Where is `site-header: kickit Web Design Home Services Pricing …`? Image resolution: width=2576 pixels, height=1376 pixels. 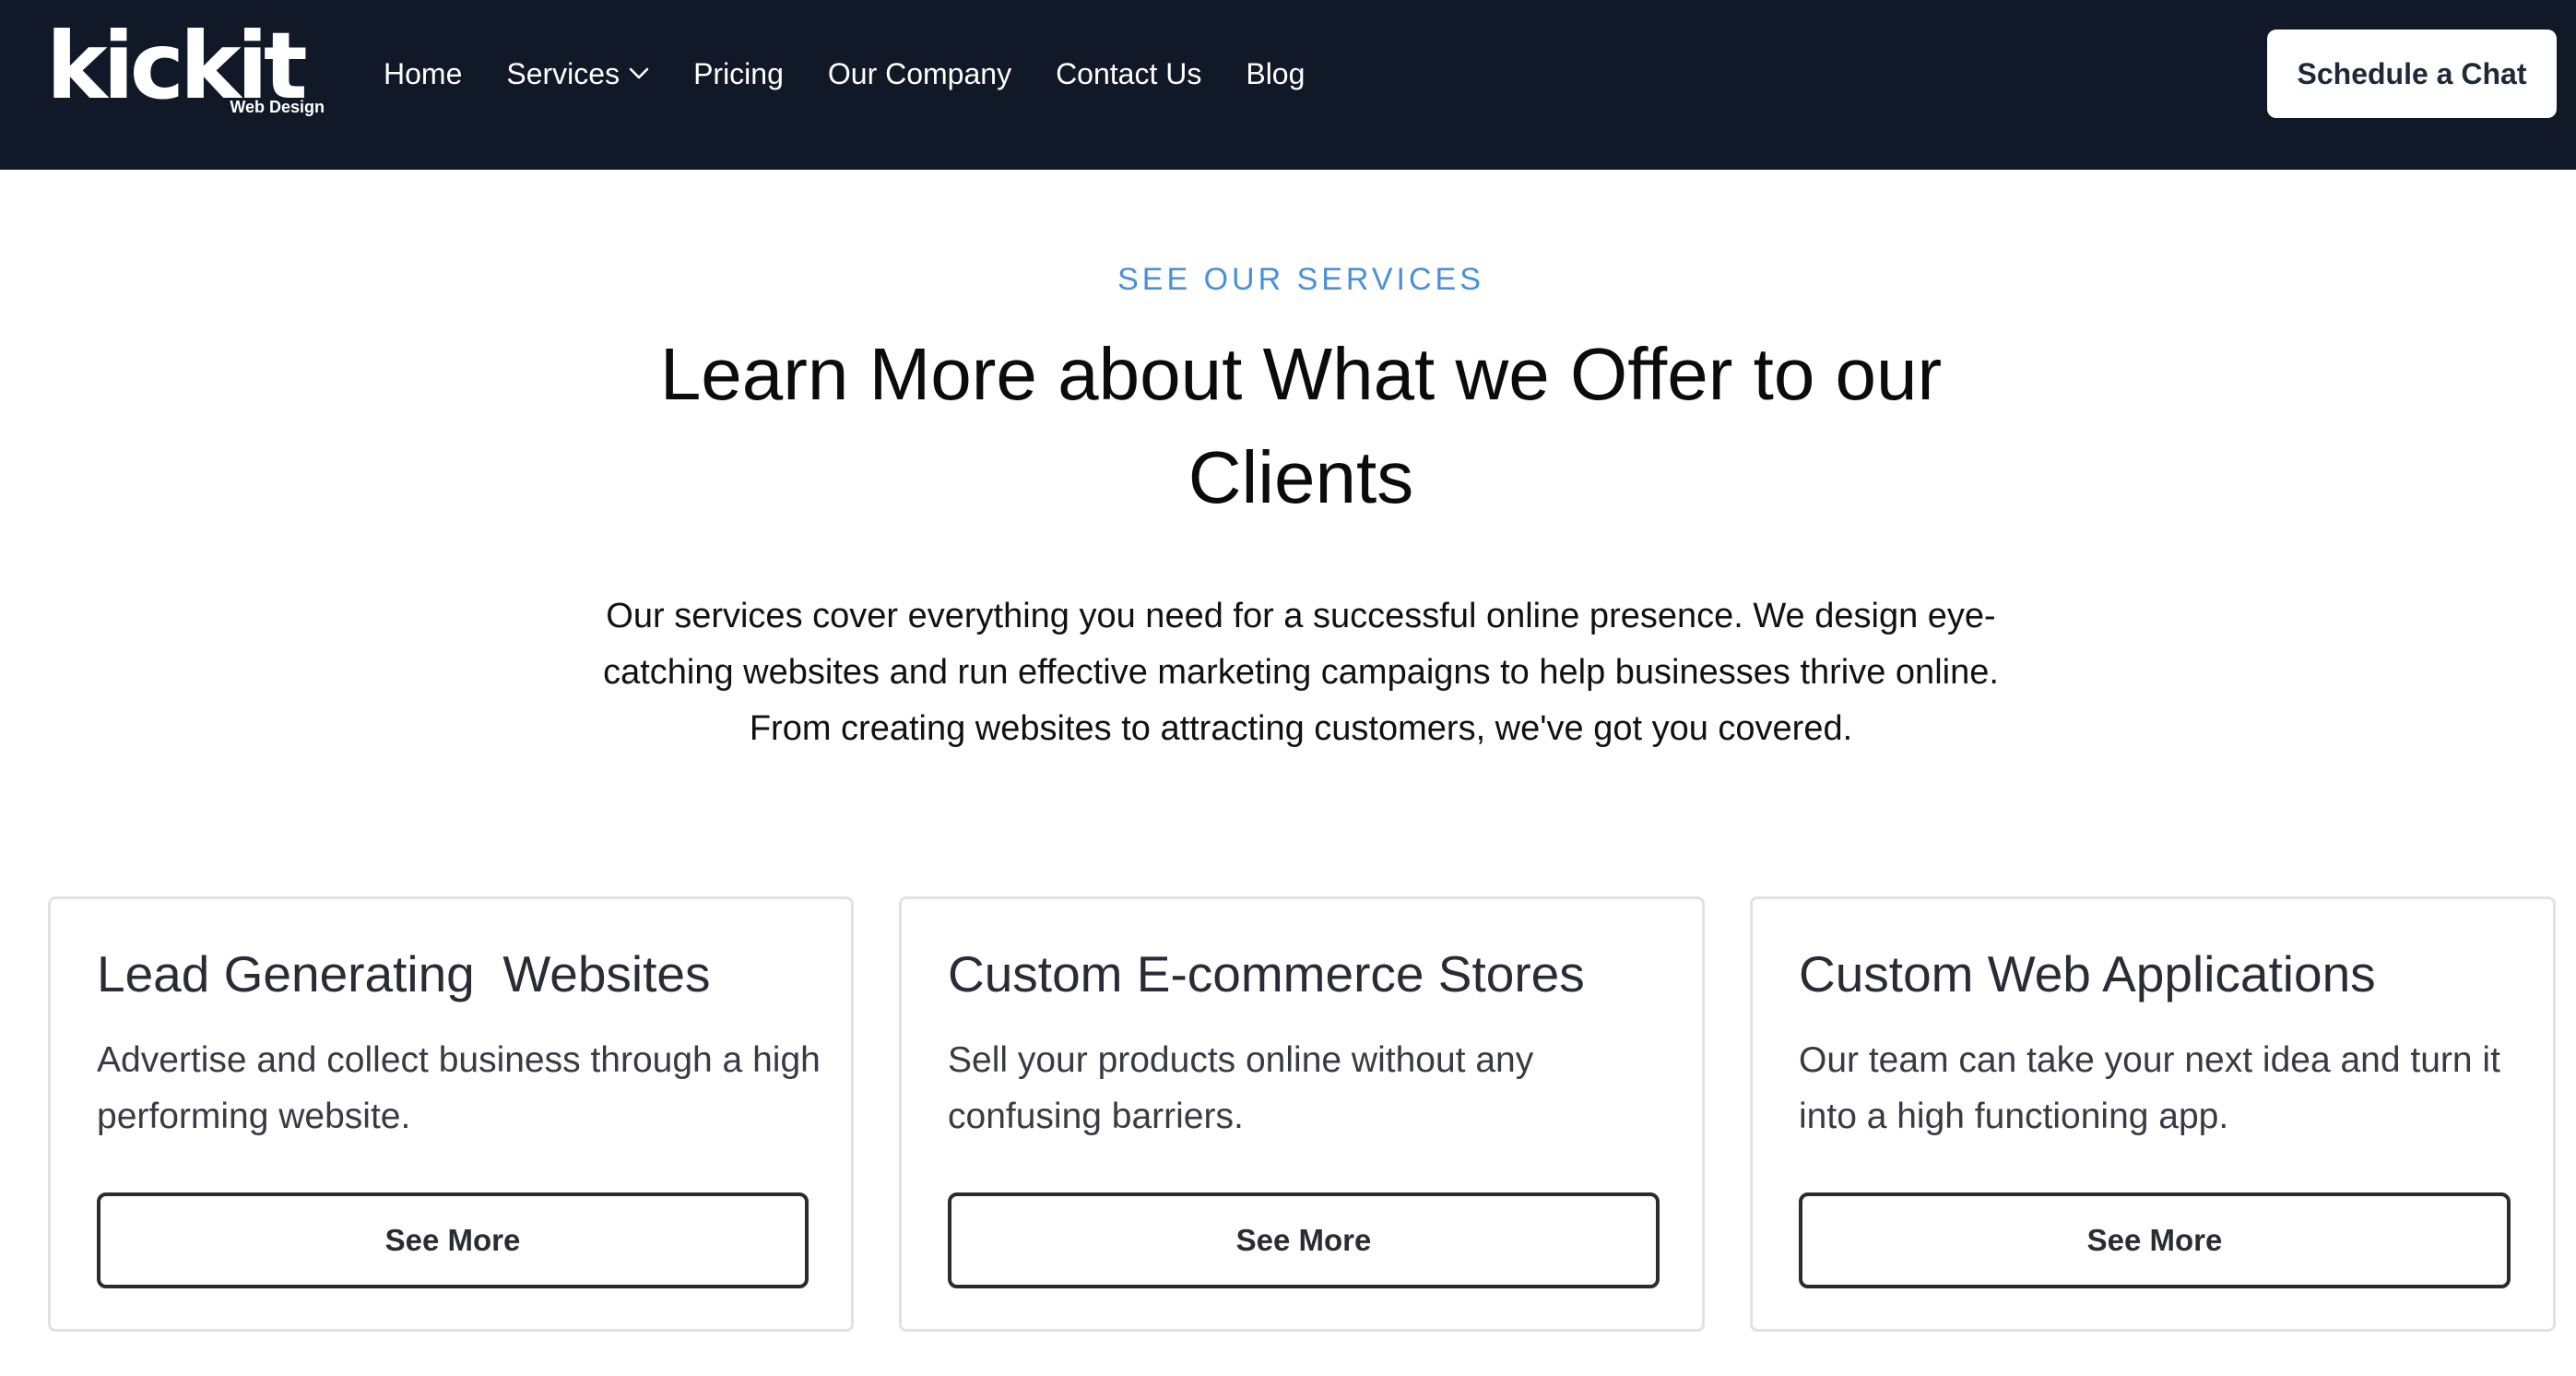
site-header: kickit Web Design Home Services Pricing … is located at coordinates (1288, 85).